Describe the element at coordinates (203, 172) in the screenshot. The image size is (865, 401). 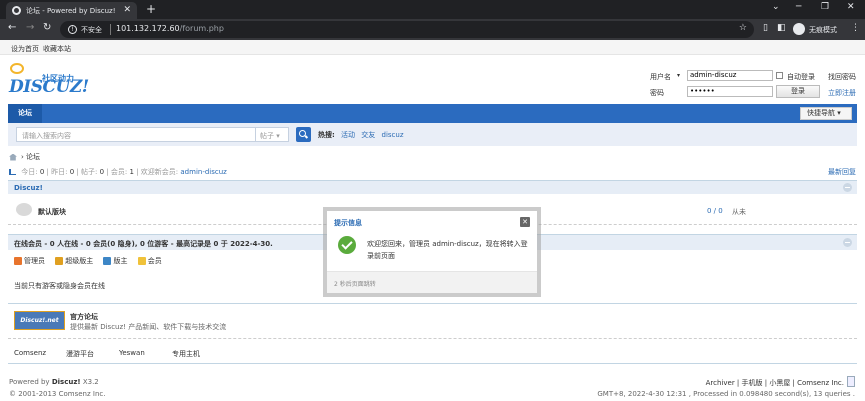
I see `newest-member-link: admin-discuz` at that location.